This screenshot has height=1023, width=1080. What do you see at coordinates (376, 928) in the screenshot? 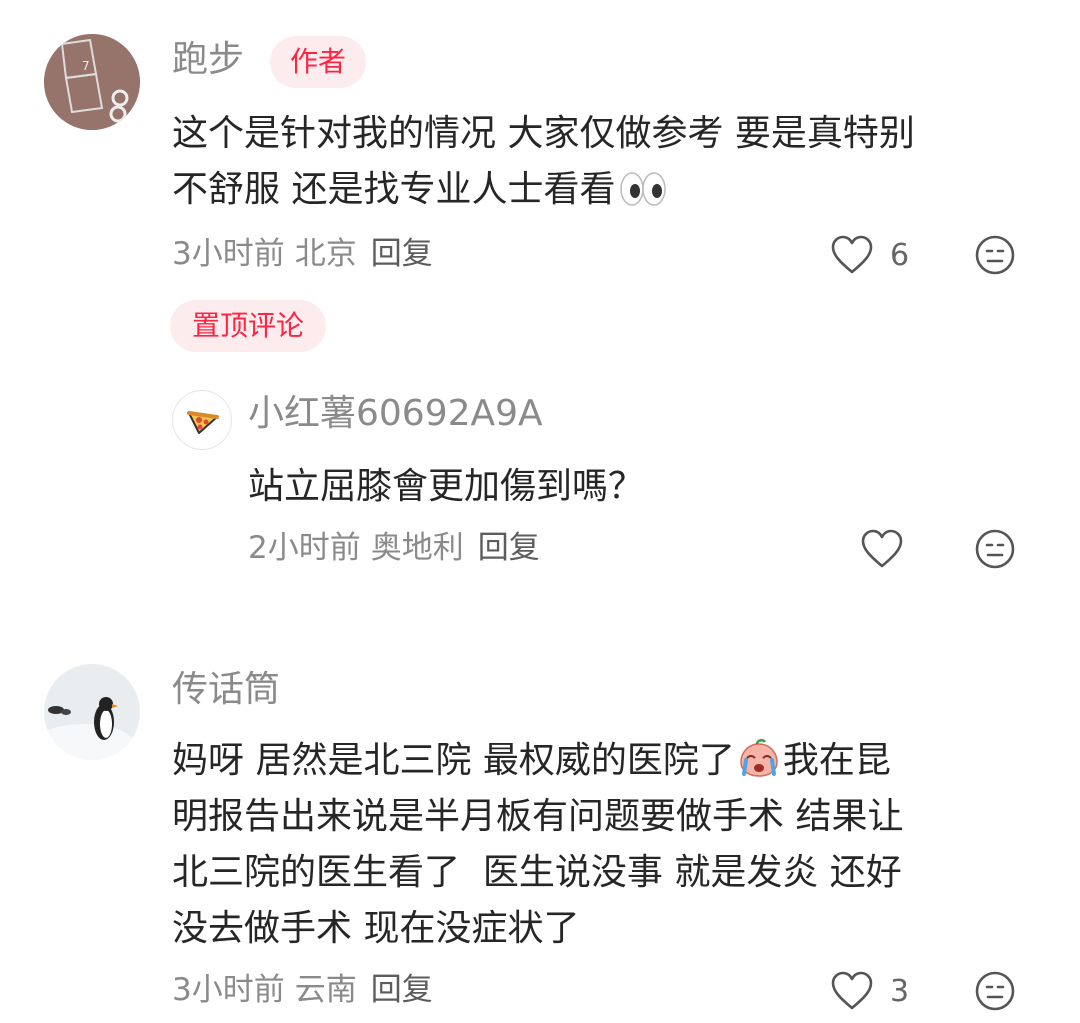
I see `comment-text-line: 没去做手术 现在没症状了` at bounding box center [376, 928].